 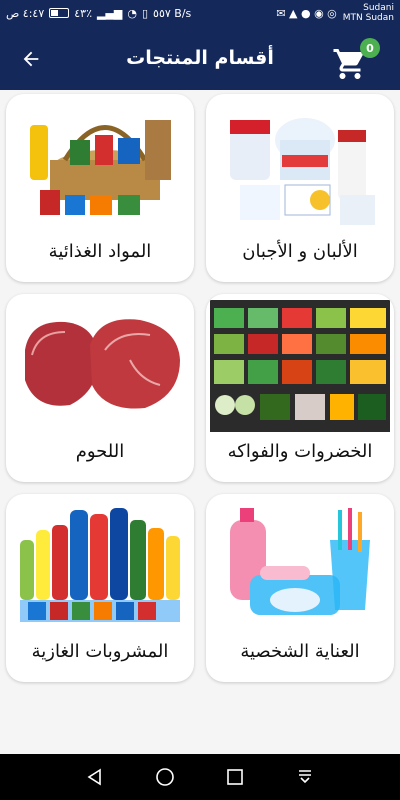 I want to click on back-button, so click(x=31, y=59).